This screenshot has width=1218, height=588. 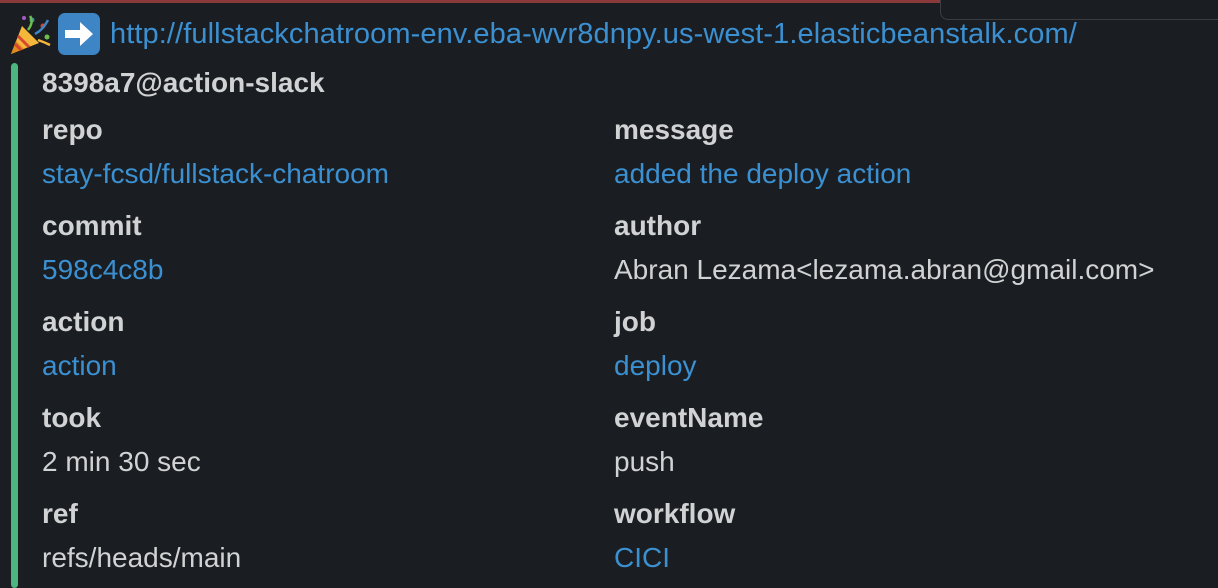 I want to click on commit-hash-link: 598c4c8b, so click(x=102, y=270).